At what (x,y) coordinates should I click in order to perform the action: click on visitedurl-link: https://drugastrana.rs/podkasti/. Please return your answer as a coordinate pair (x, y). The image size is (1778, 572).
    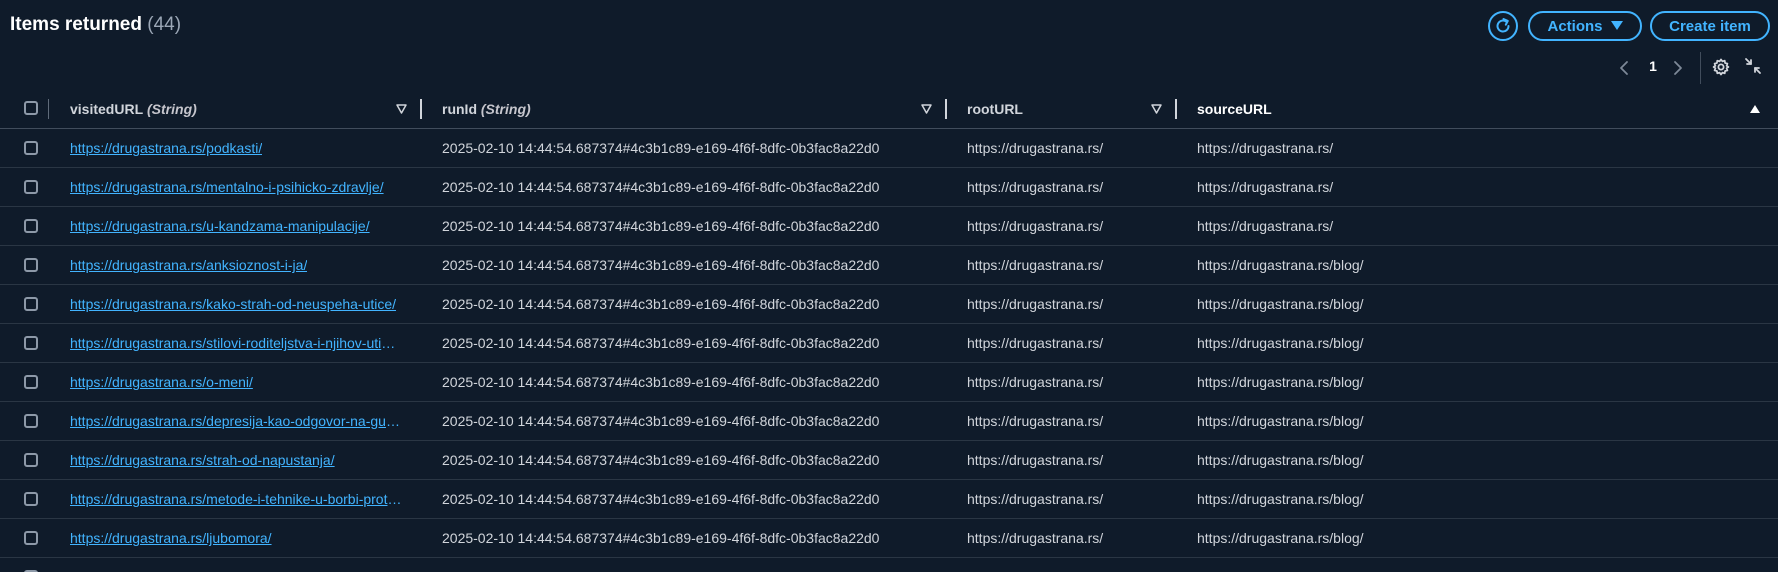
    Looking at the image, I should click on (166, 148).